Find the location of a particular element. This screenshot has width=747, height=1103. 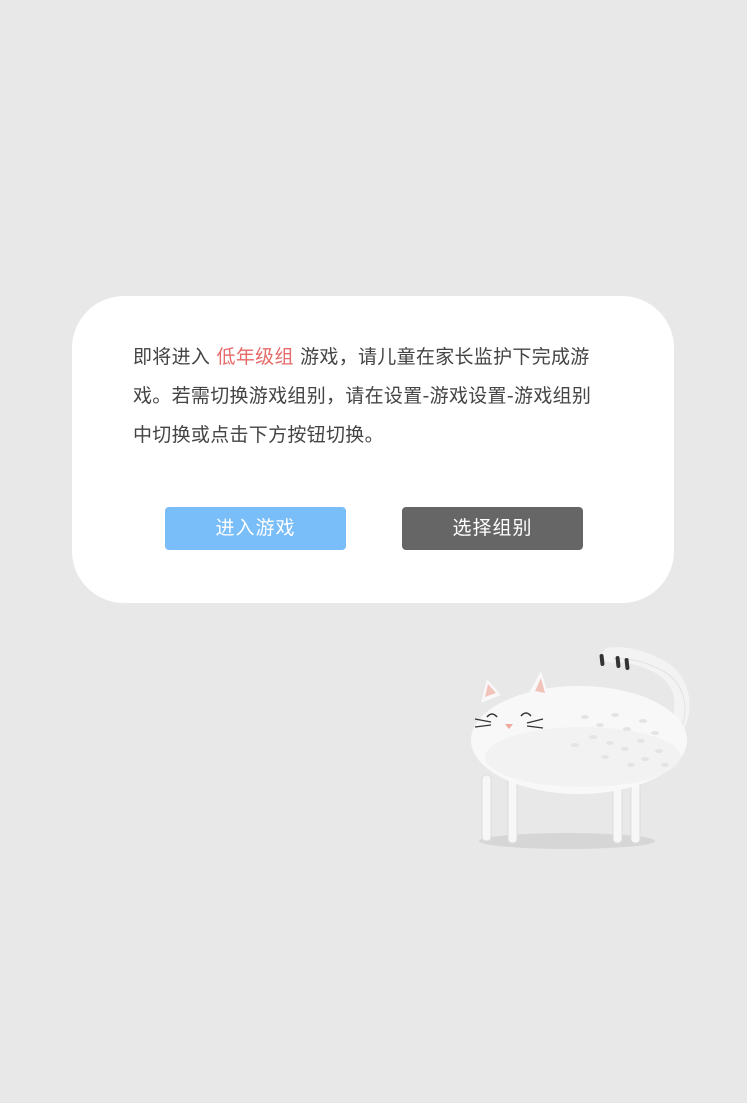

grade-group-highlight: 低年级组 is located at coordinates (255, 357).